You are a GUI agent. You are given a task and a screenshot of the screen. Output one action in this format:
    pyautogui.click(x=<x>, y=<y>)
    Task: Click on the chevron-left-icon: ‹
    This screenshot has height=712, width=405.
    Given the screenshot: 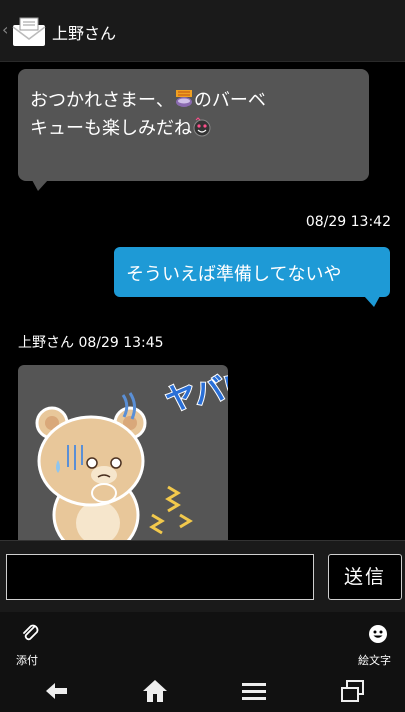 What is the action you would take?
    pyautogui.click(x=5, y=29)
    